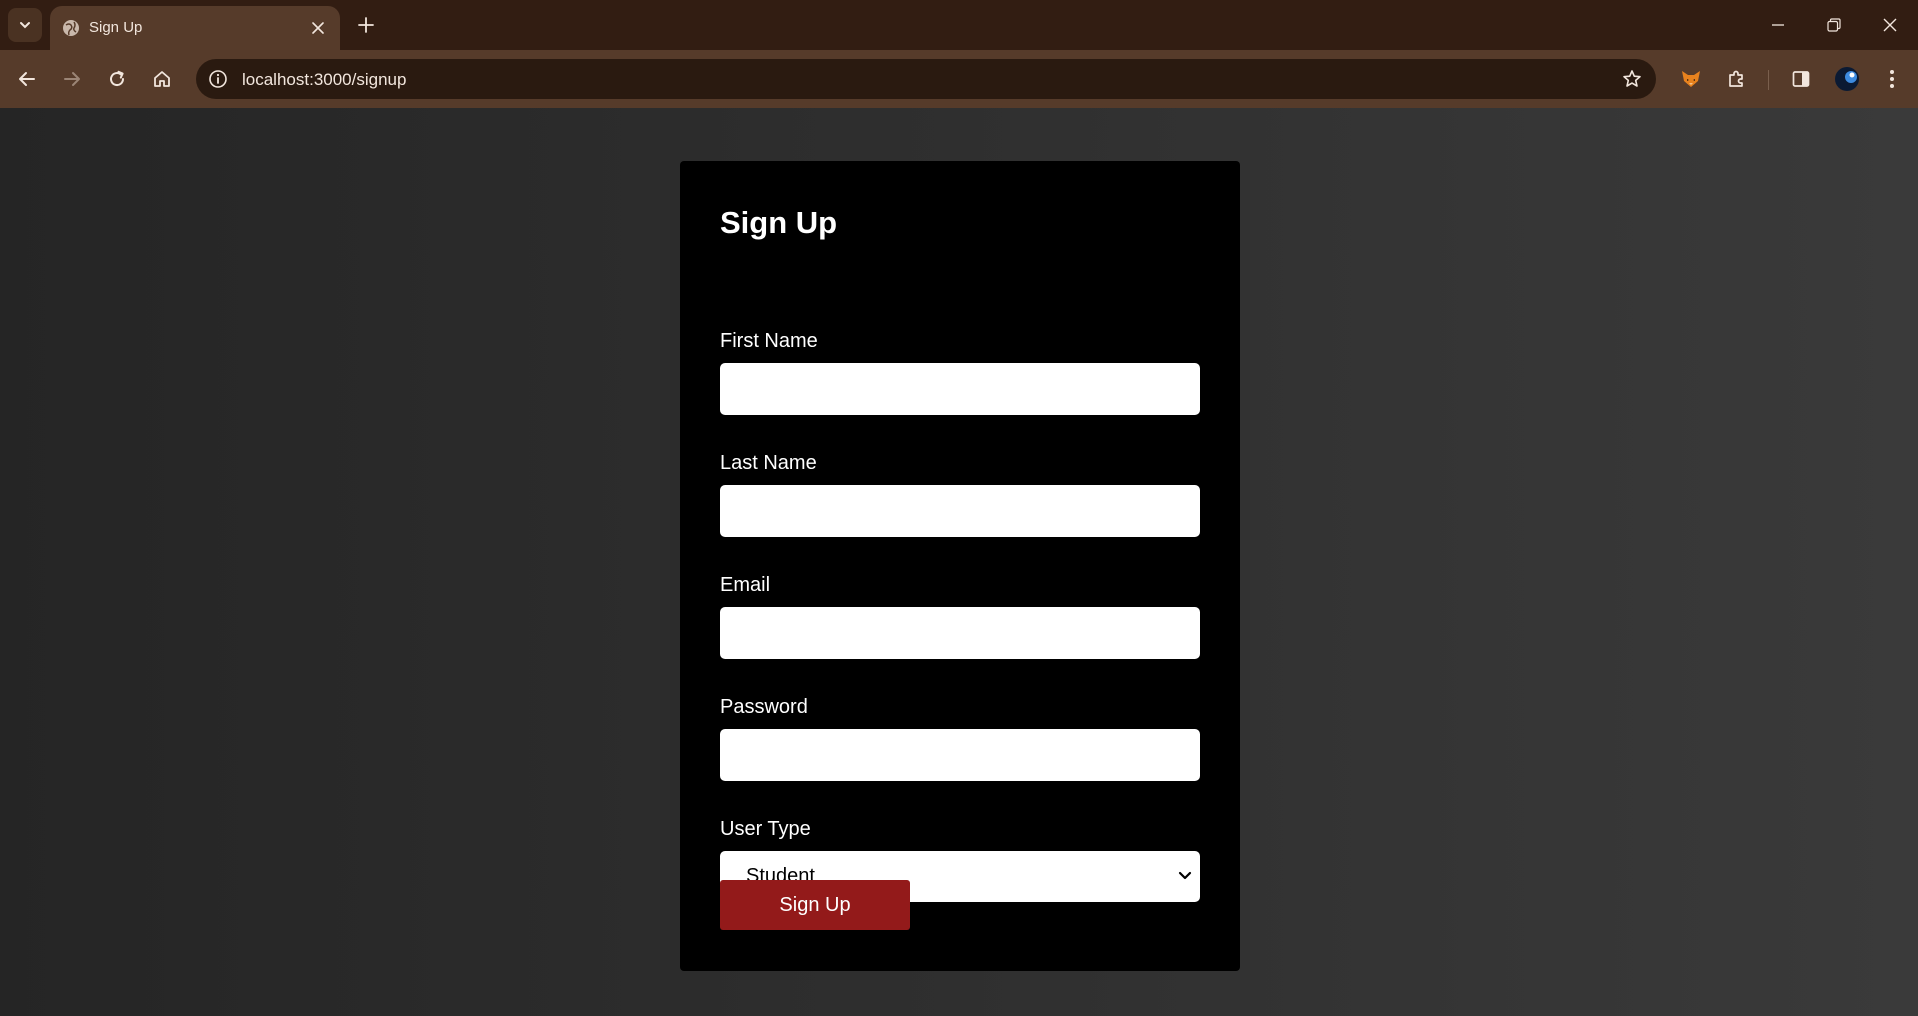  I want to click on browser-toolbar: localhost:3000/signup, so click(959, 79).